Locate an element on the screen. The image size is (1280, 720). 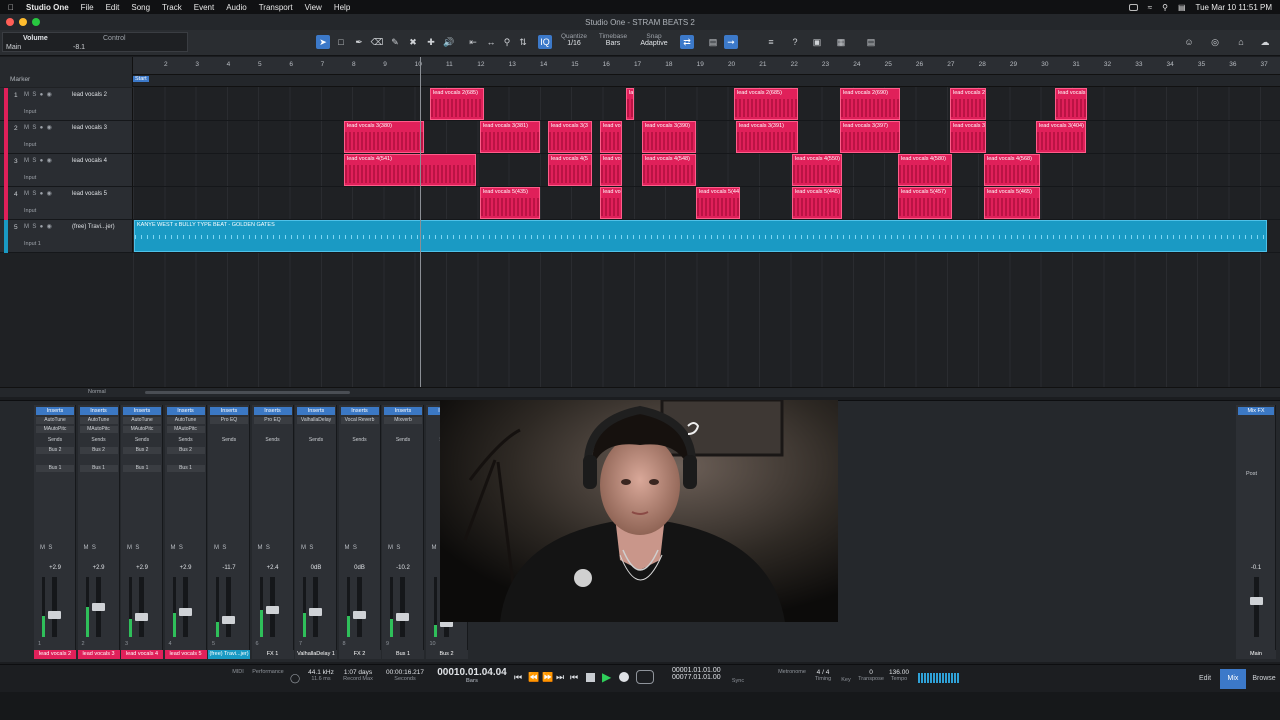
midi-indicator: MIDI is located at coordinates (238, 672).